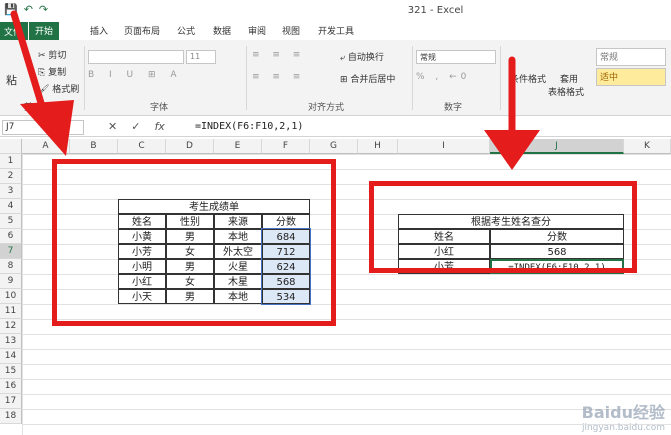 The width and height of the screenshot is (671, 435). Describe the element at coordinates (623, 412) in the screenshot. I see `baidu-logo: Baidu经验` at that location.